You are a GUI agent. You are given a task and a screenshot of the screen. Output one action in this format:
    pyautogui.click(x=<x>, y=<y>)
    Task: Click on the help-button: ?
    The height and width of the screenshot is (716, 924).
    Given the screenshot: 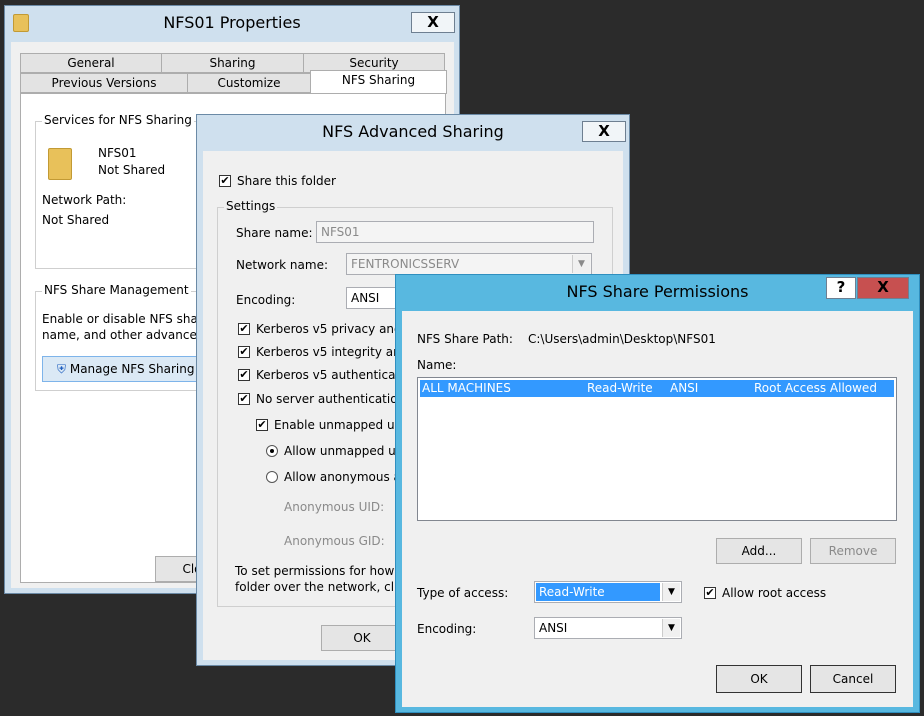 What is the action you would take?
    pyautogui.click(x=841, y=288)
    